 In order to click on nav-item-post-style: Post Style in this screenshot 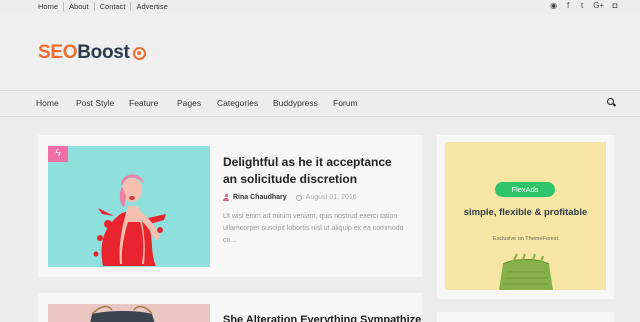, I will do `click(95, 103)`.